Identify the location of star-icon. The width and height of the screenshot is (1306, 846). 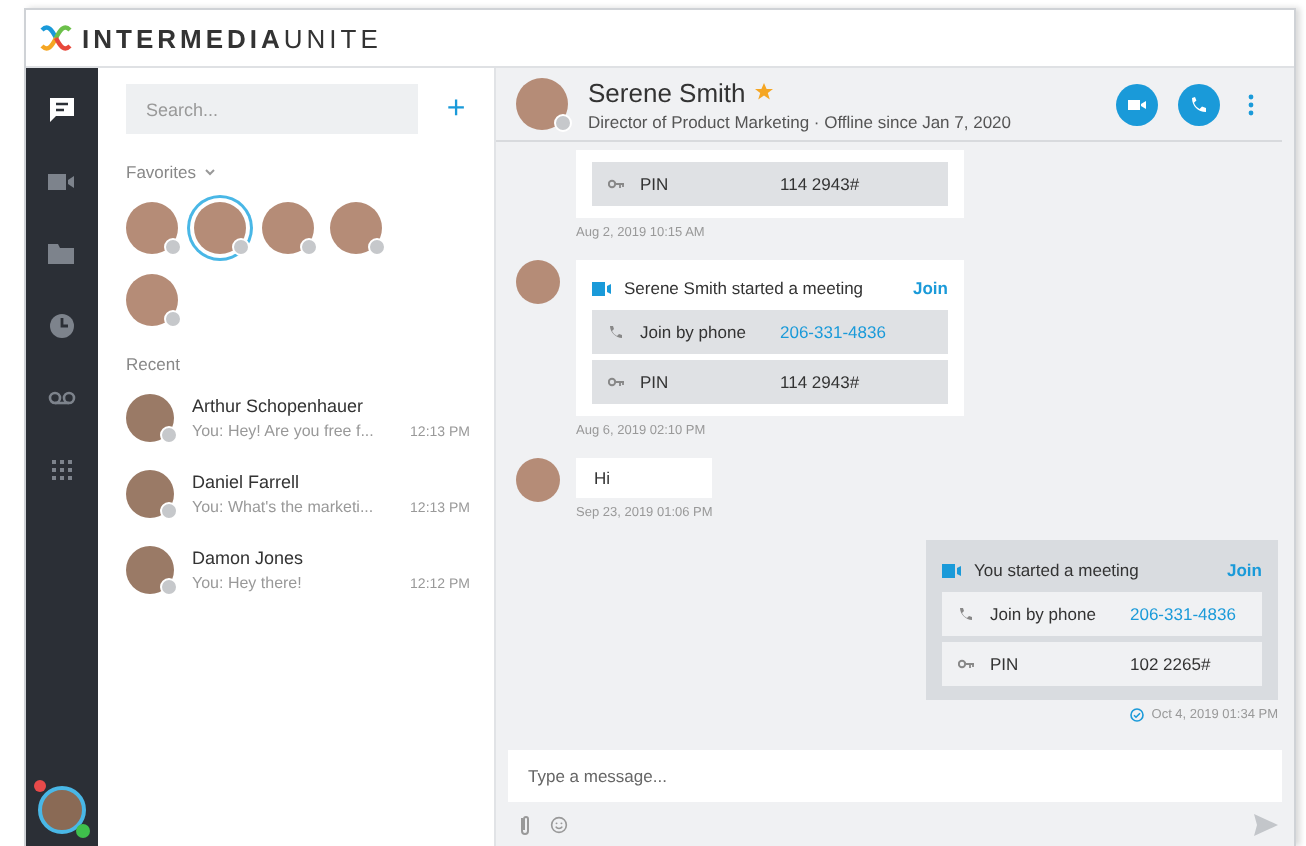
(763, 92).